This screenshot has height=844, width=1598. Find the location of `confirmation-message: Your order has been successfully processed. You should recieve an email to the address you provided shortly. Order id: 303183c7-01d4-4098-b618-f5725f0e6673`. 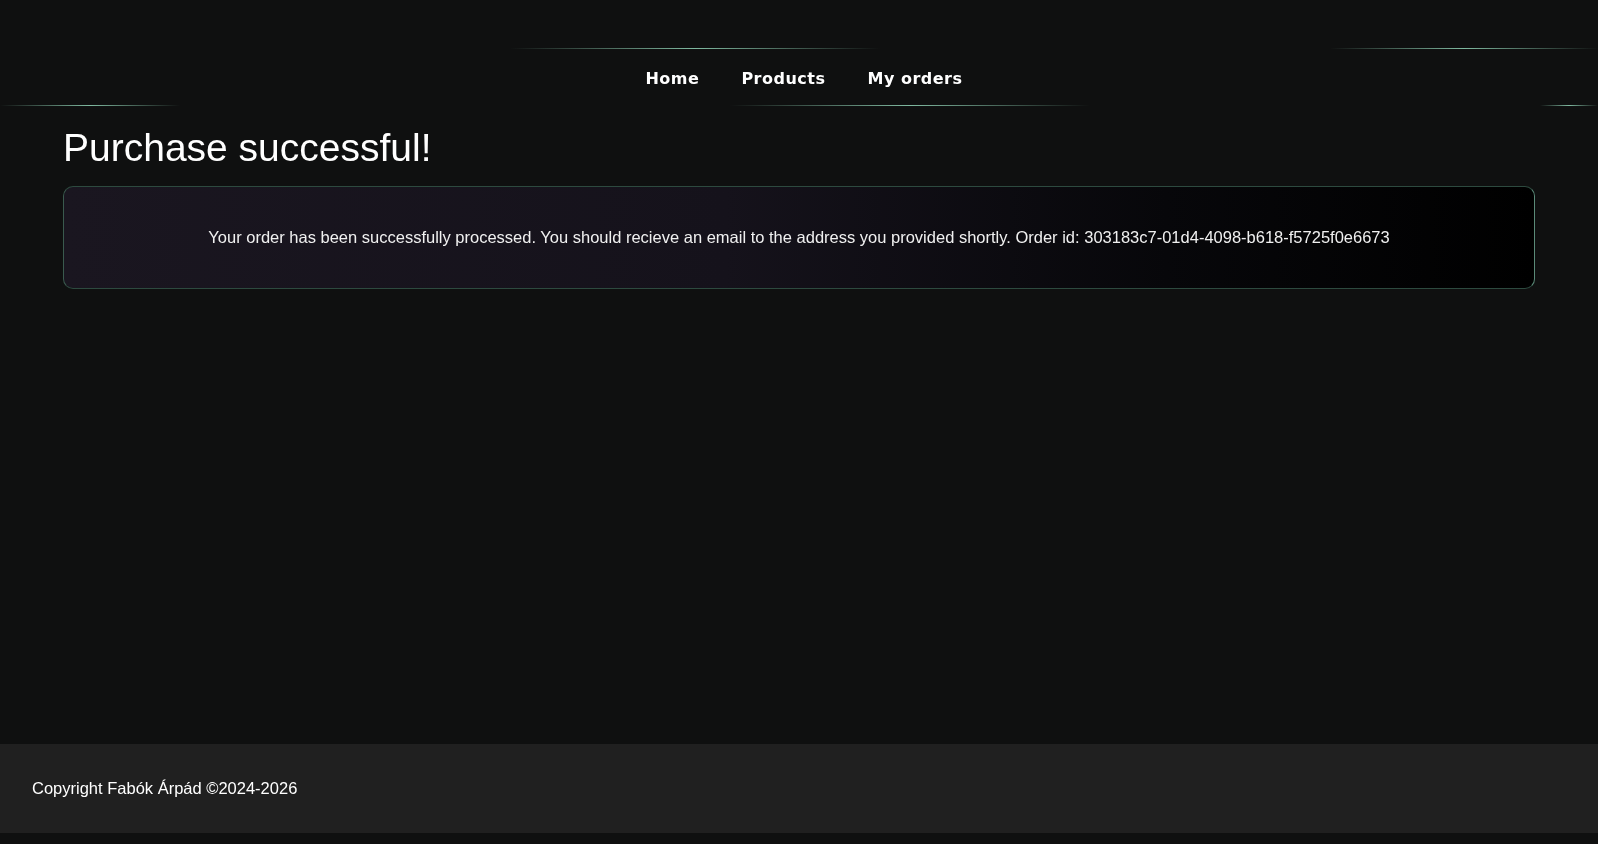

confirmation-message: Your order has been successfully processed. You should recieve an email to the address you provided shortly. Order id: 303183c7-01d4-4098-b618-f5725f0e6673 is located at coordinates (799, 237).